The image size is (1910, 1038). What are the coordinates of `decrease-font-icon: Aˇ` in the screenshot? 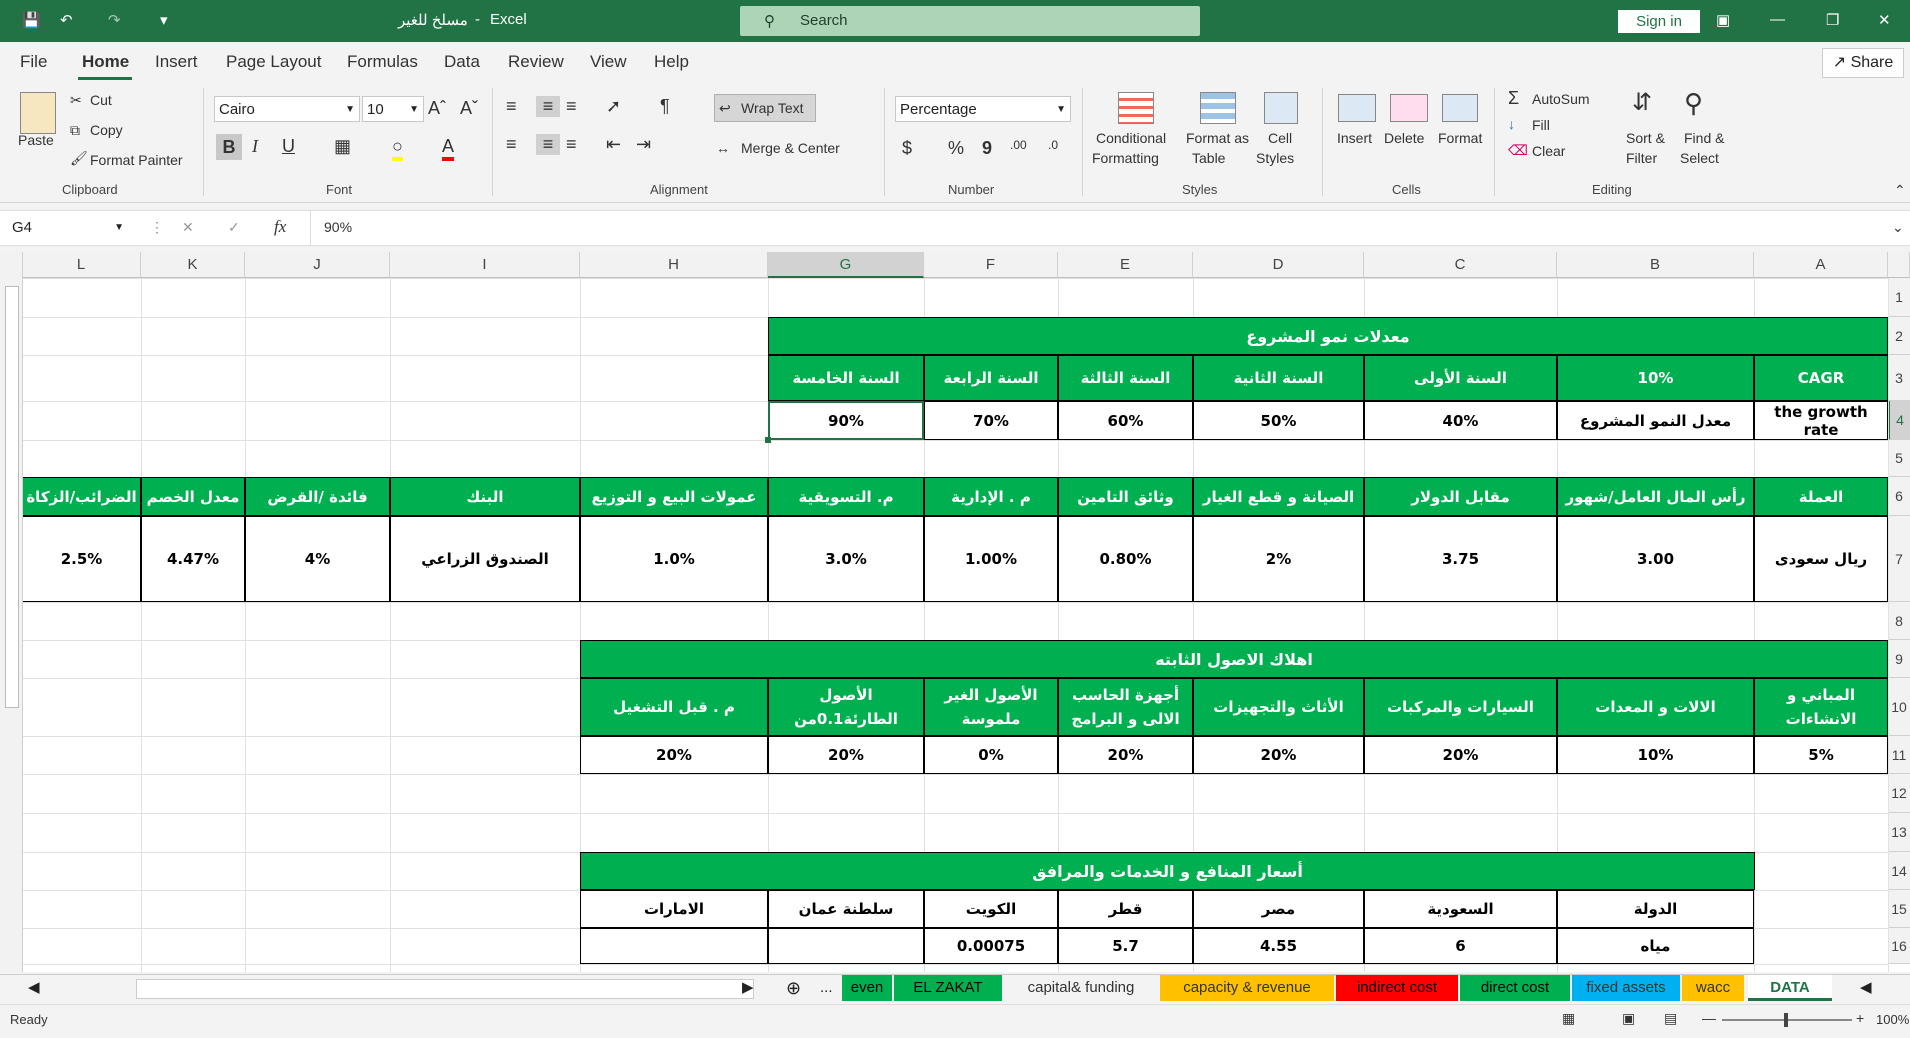 It's located at (469, 108).